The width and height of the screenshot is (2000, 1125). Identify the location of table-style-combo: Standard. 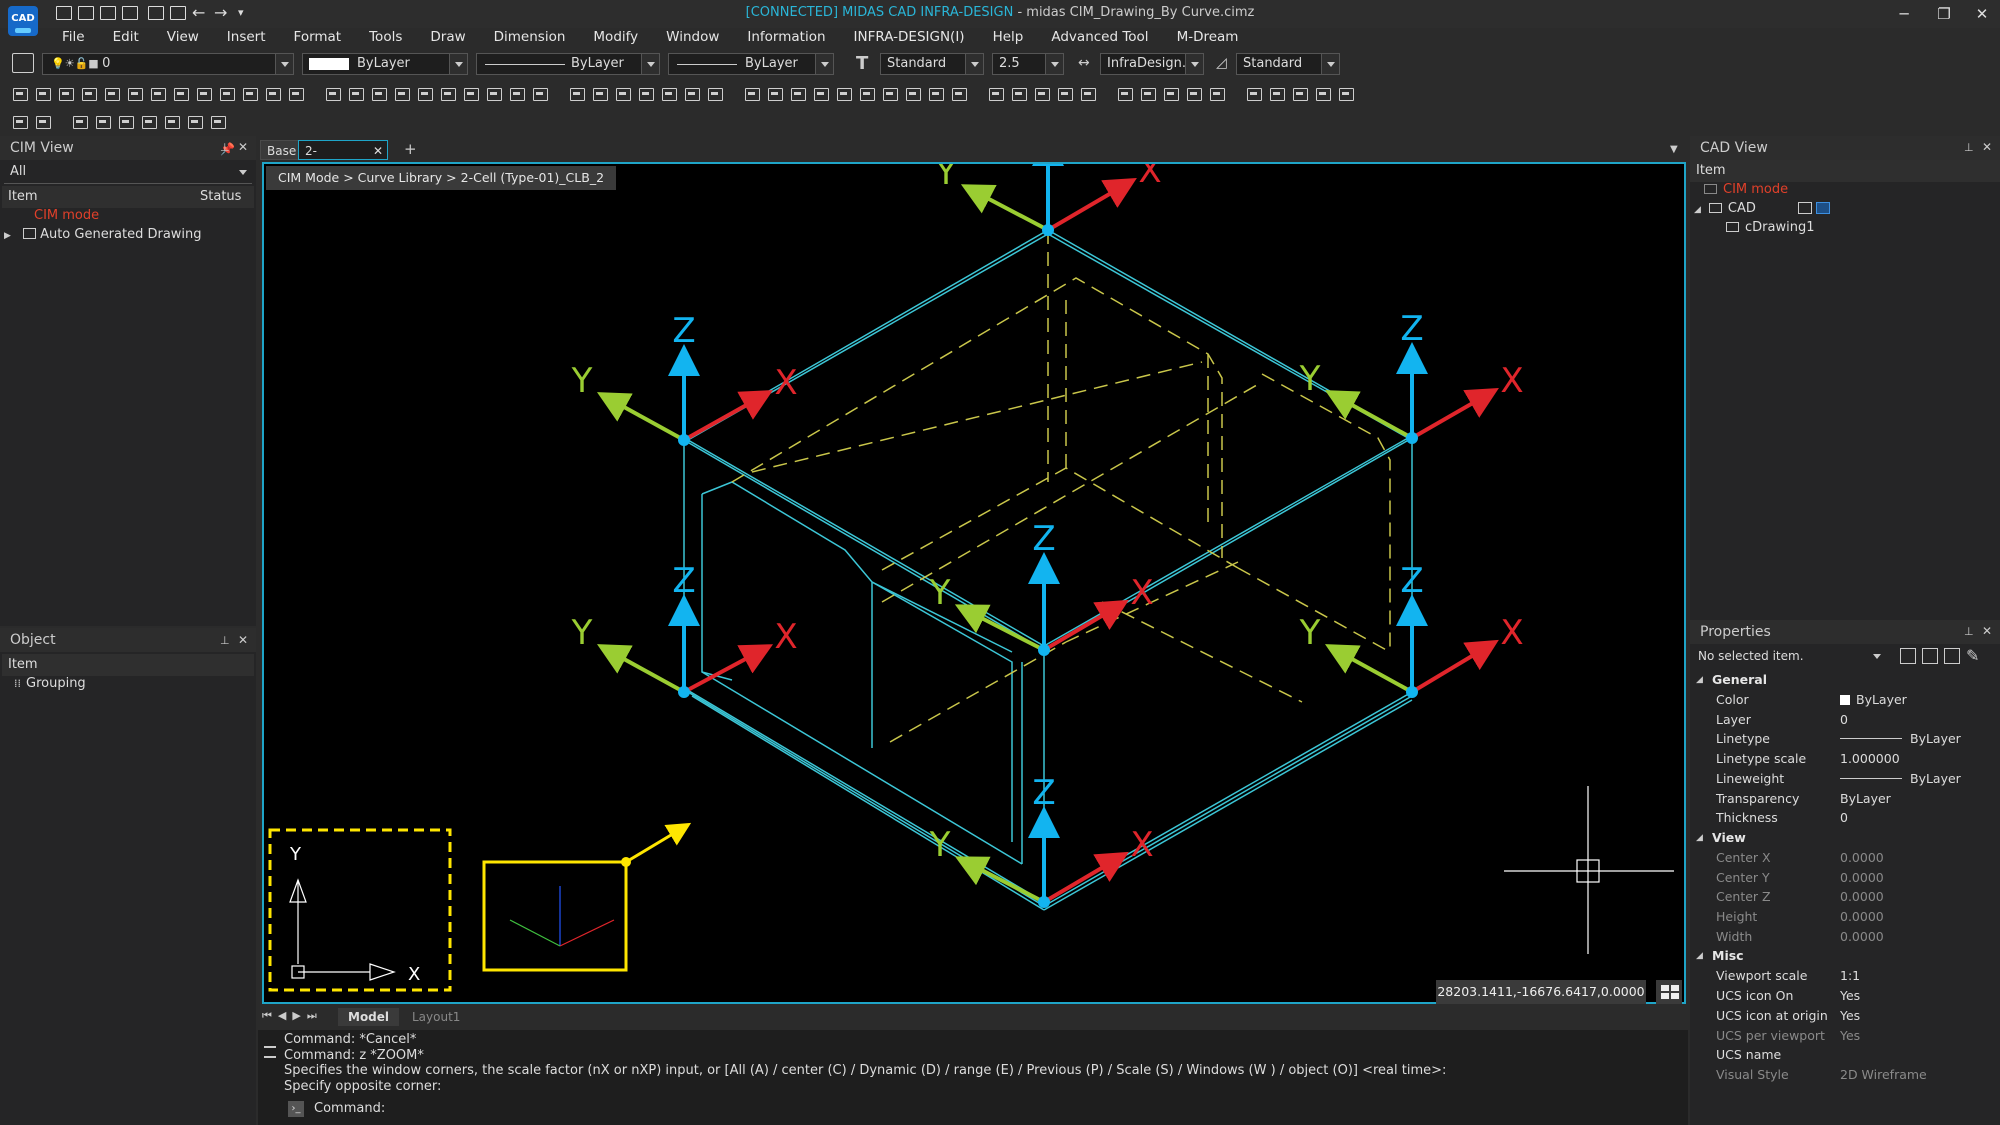
(1288, 64).